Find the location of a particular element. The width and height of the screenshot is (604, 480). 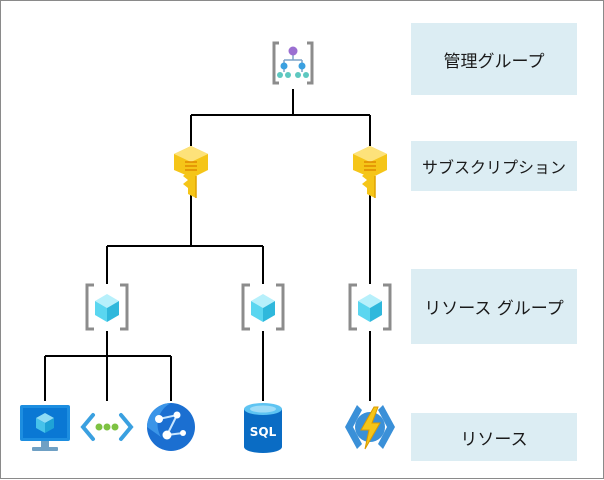

label-subscription: サブスクリプション is located at coordinates (494, 166).